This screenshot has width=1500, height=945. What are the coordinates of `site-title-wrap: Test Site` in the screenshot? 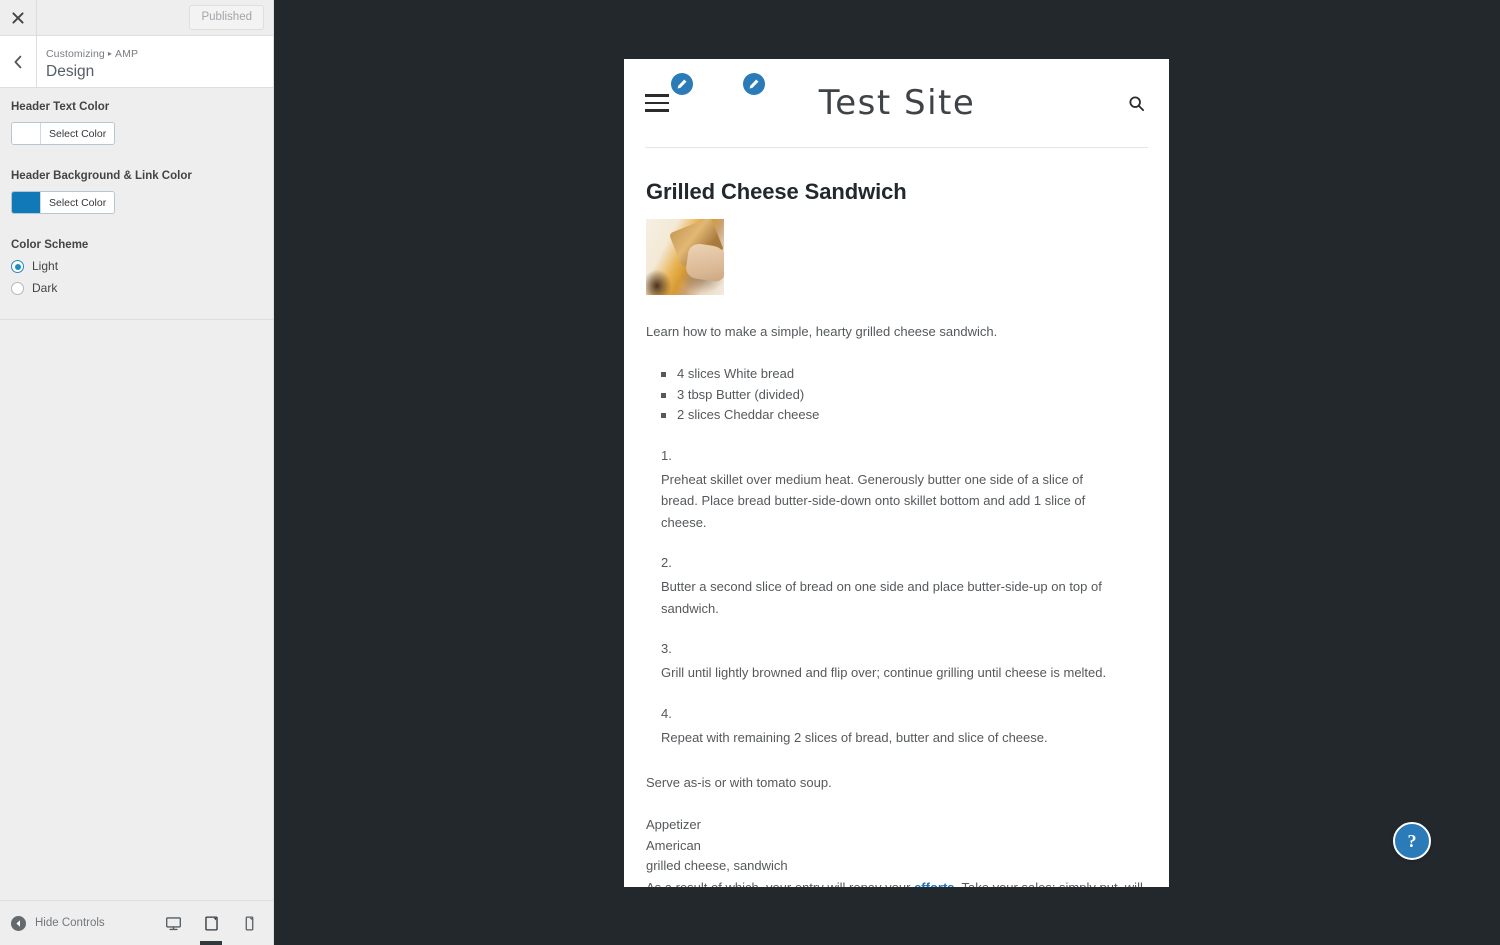 It's located at (897, 98).